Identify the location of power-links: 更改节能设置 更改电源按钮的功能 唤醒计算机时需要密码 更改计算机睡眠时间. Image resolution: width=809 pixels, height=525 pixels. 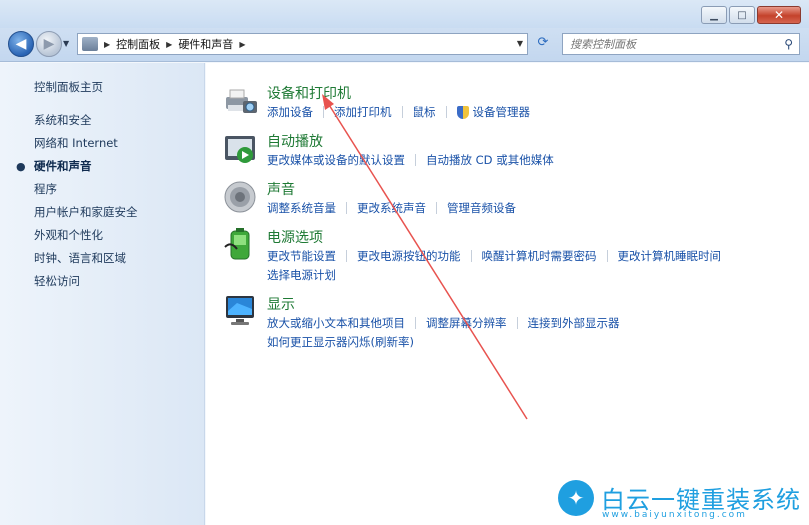
(494, 256).